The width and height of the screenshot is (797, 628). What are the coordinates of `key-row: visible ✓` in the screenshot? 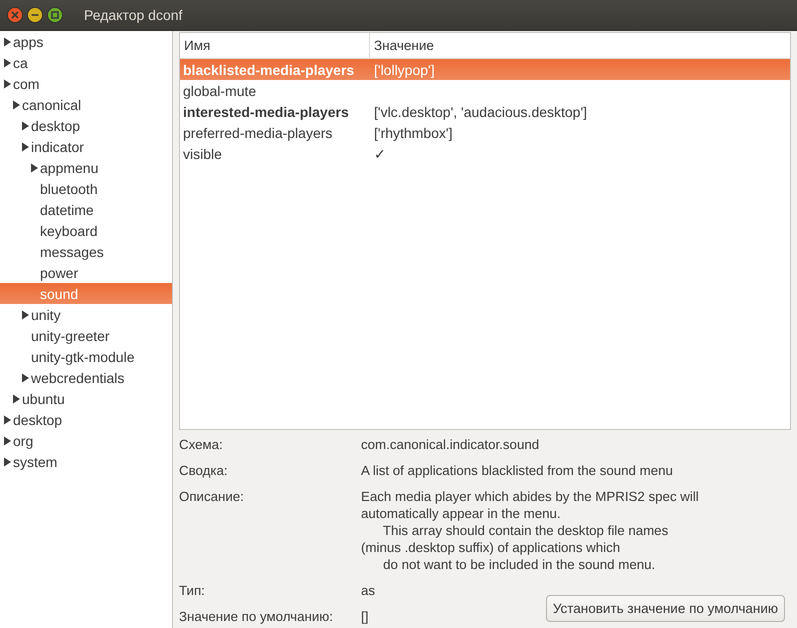 It's located at (485, 153).